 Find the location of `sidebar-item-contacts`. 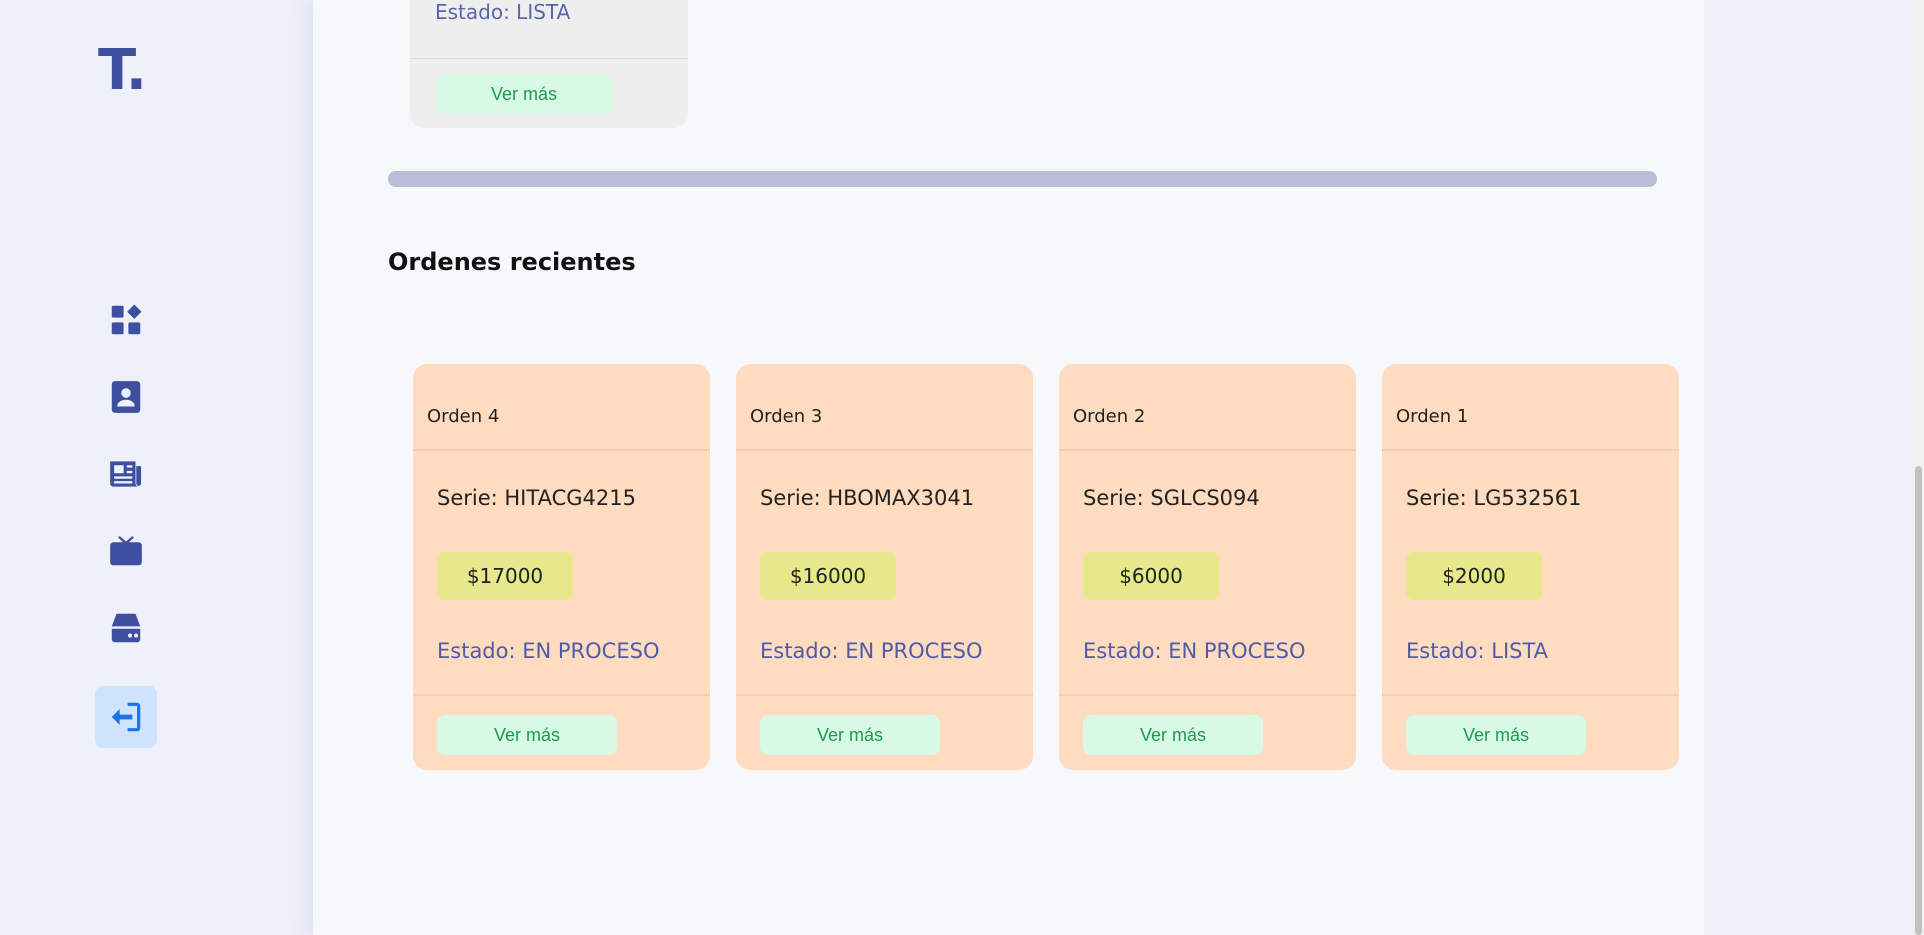

sidebar-item-contacts is located at coordinates (126, 397).